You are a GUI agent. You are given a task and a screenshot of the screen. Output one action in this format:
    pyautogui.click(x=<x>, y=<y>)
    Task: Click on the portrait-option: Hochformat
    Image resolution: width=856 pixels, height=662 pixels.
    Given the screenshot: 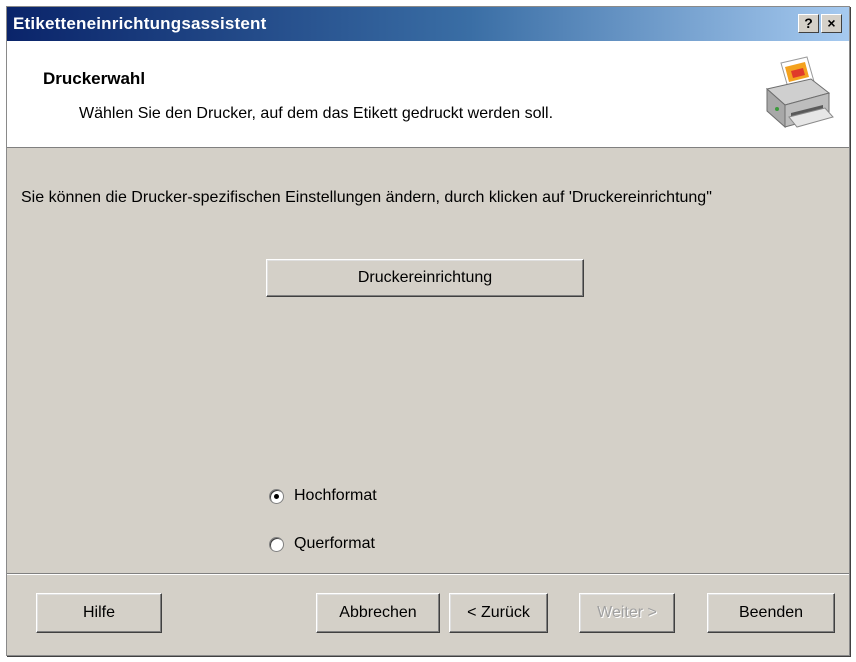 What is the action you would take?
    pyautogui.click(x=323, y=496)
    